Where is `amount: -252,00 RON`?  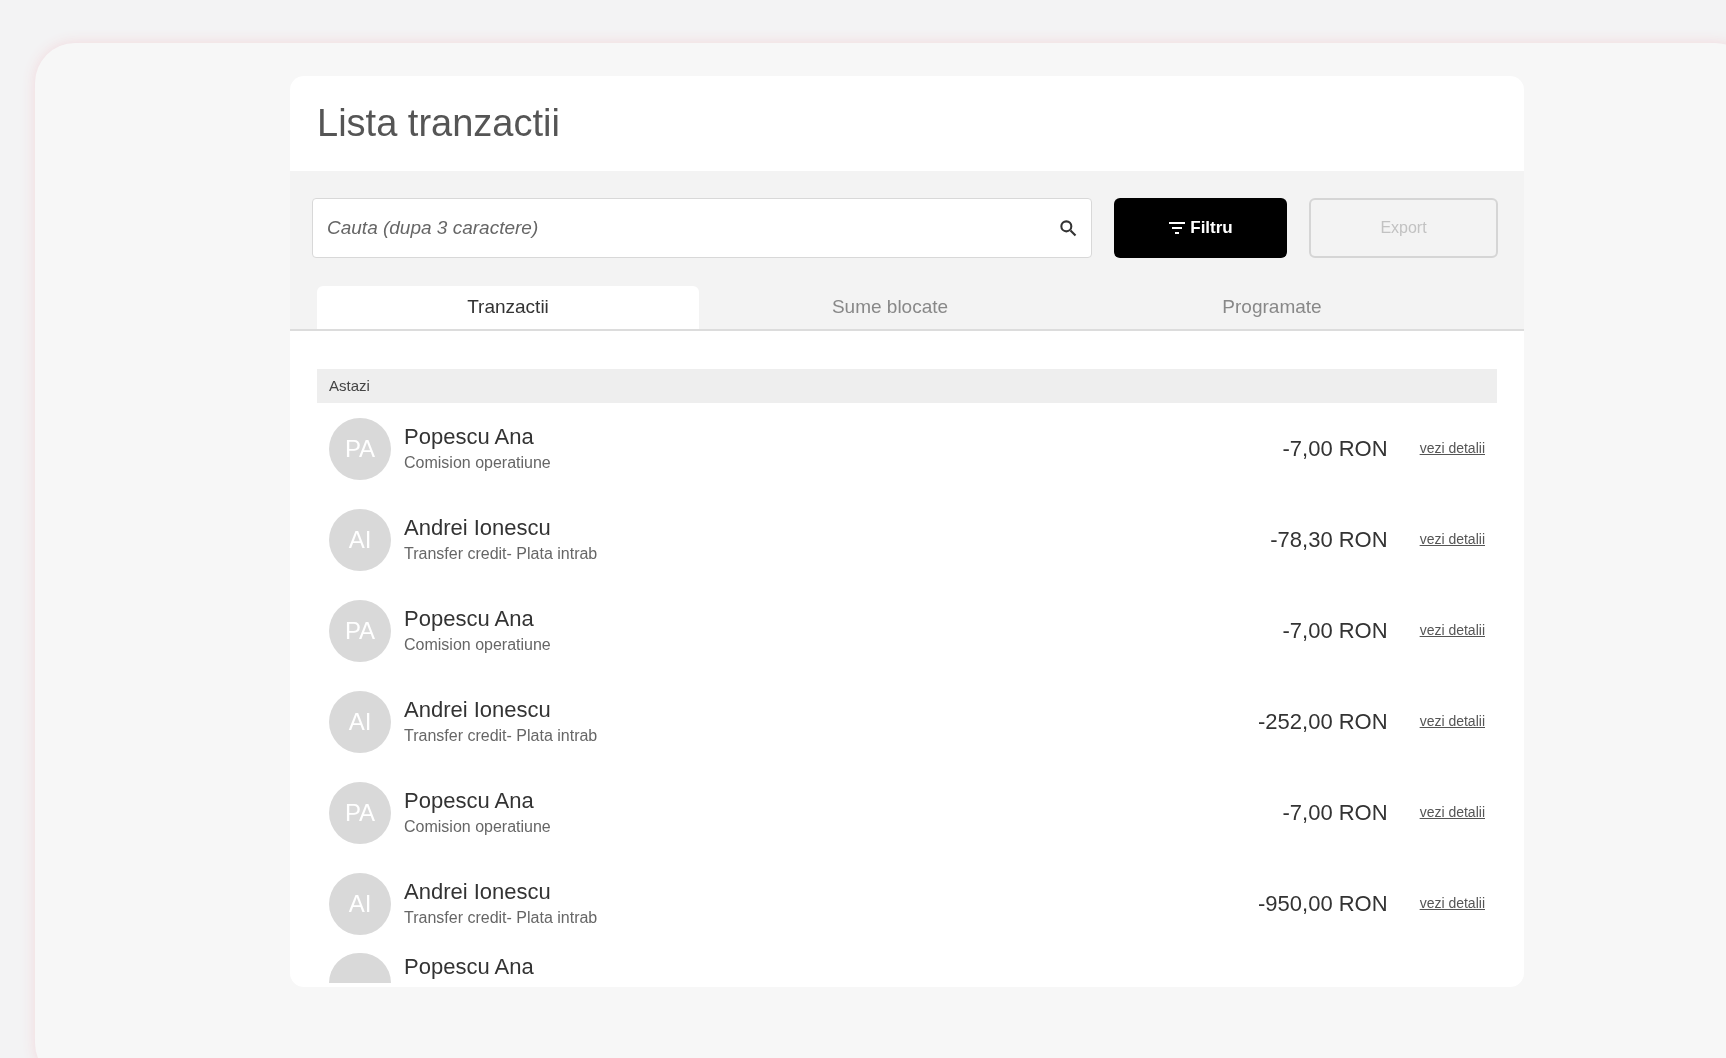 amount: -252,00 RON is located at coordinates (1323, 722).